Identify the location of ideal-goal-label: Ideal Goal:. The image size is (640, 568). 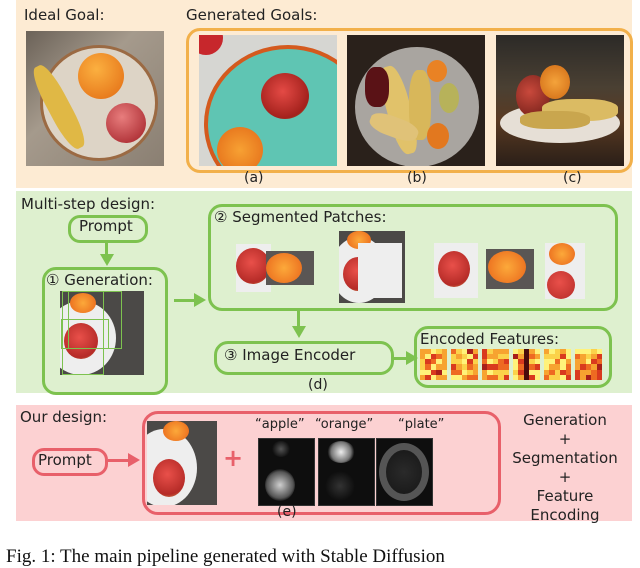
(64, 15).